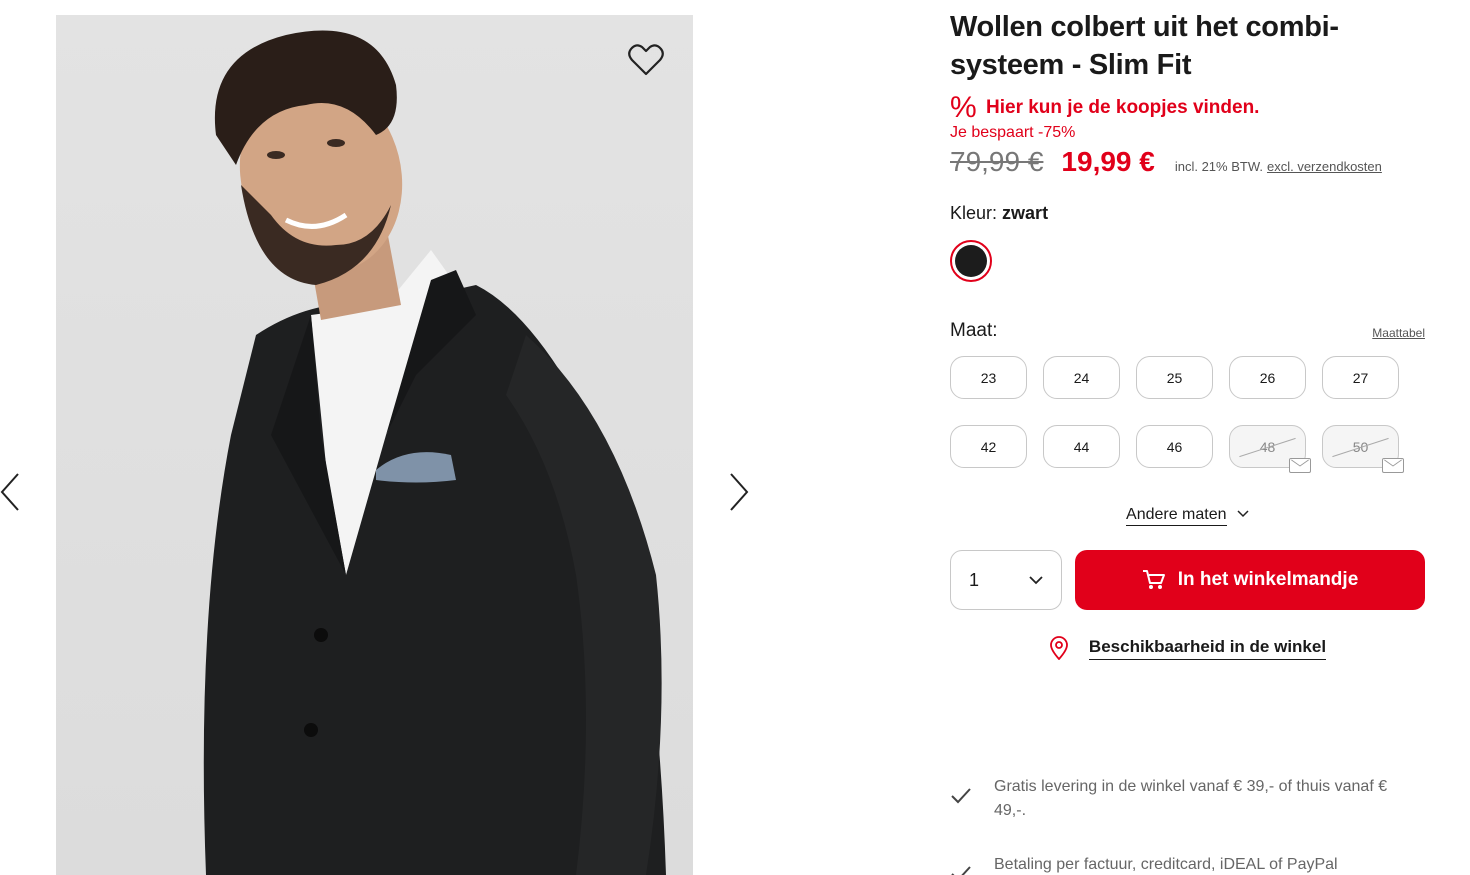  Describe the element at coordinates (1363, 449) in the screenshot. I see `size-option-unavailable: 50` at that location.